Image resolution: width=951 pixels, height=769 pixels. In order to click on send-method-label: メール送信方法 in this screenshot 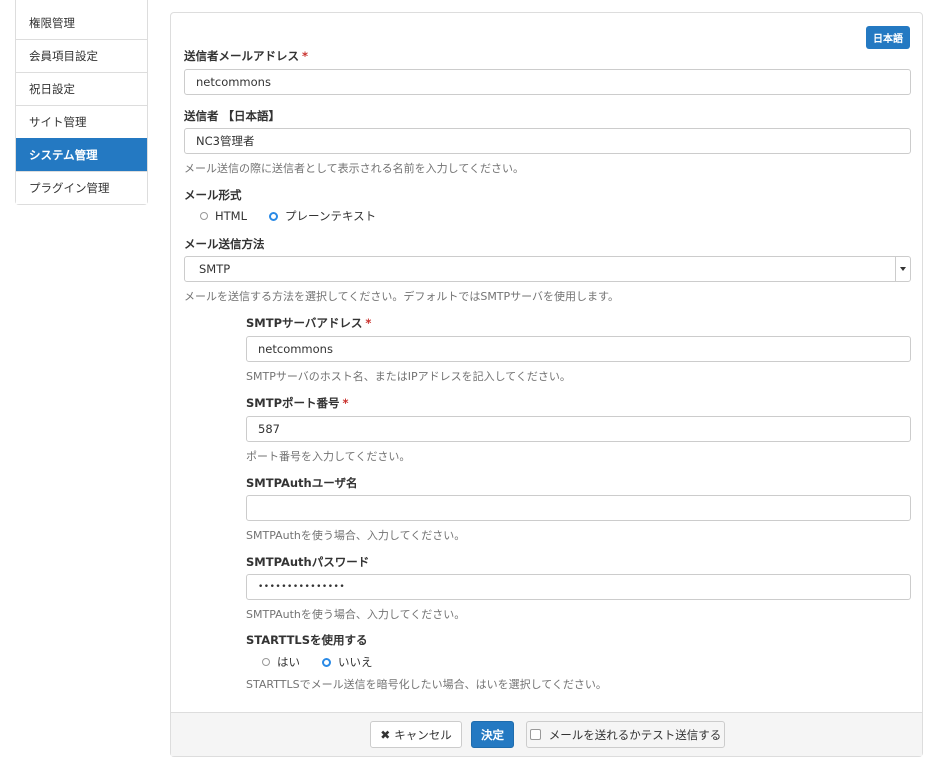, I will do `click(224, 244)`.